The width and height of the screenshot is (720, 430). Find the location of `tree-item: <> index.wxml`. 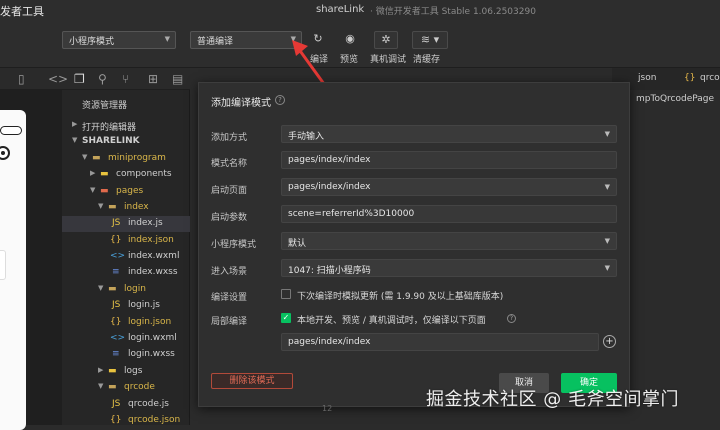

tree-item: <> index.wxml is located at coordinates (126, 257).